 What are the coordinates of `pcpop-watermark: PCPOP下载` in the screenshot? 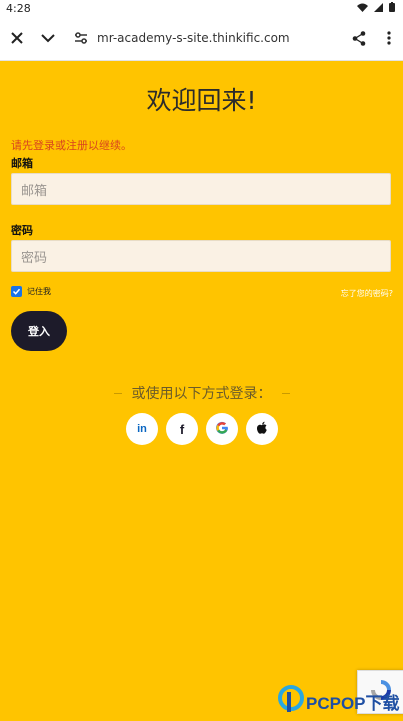 It's located at (340, 701).